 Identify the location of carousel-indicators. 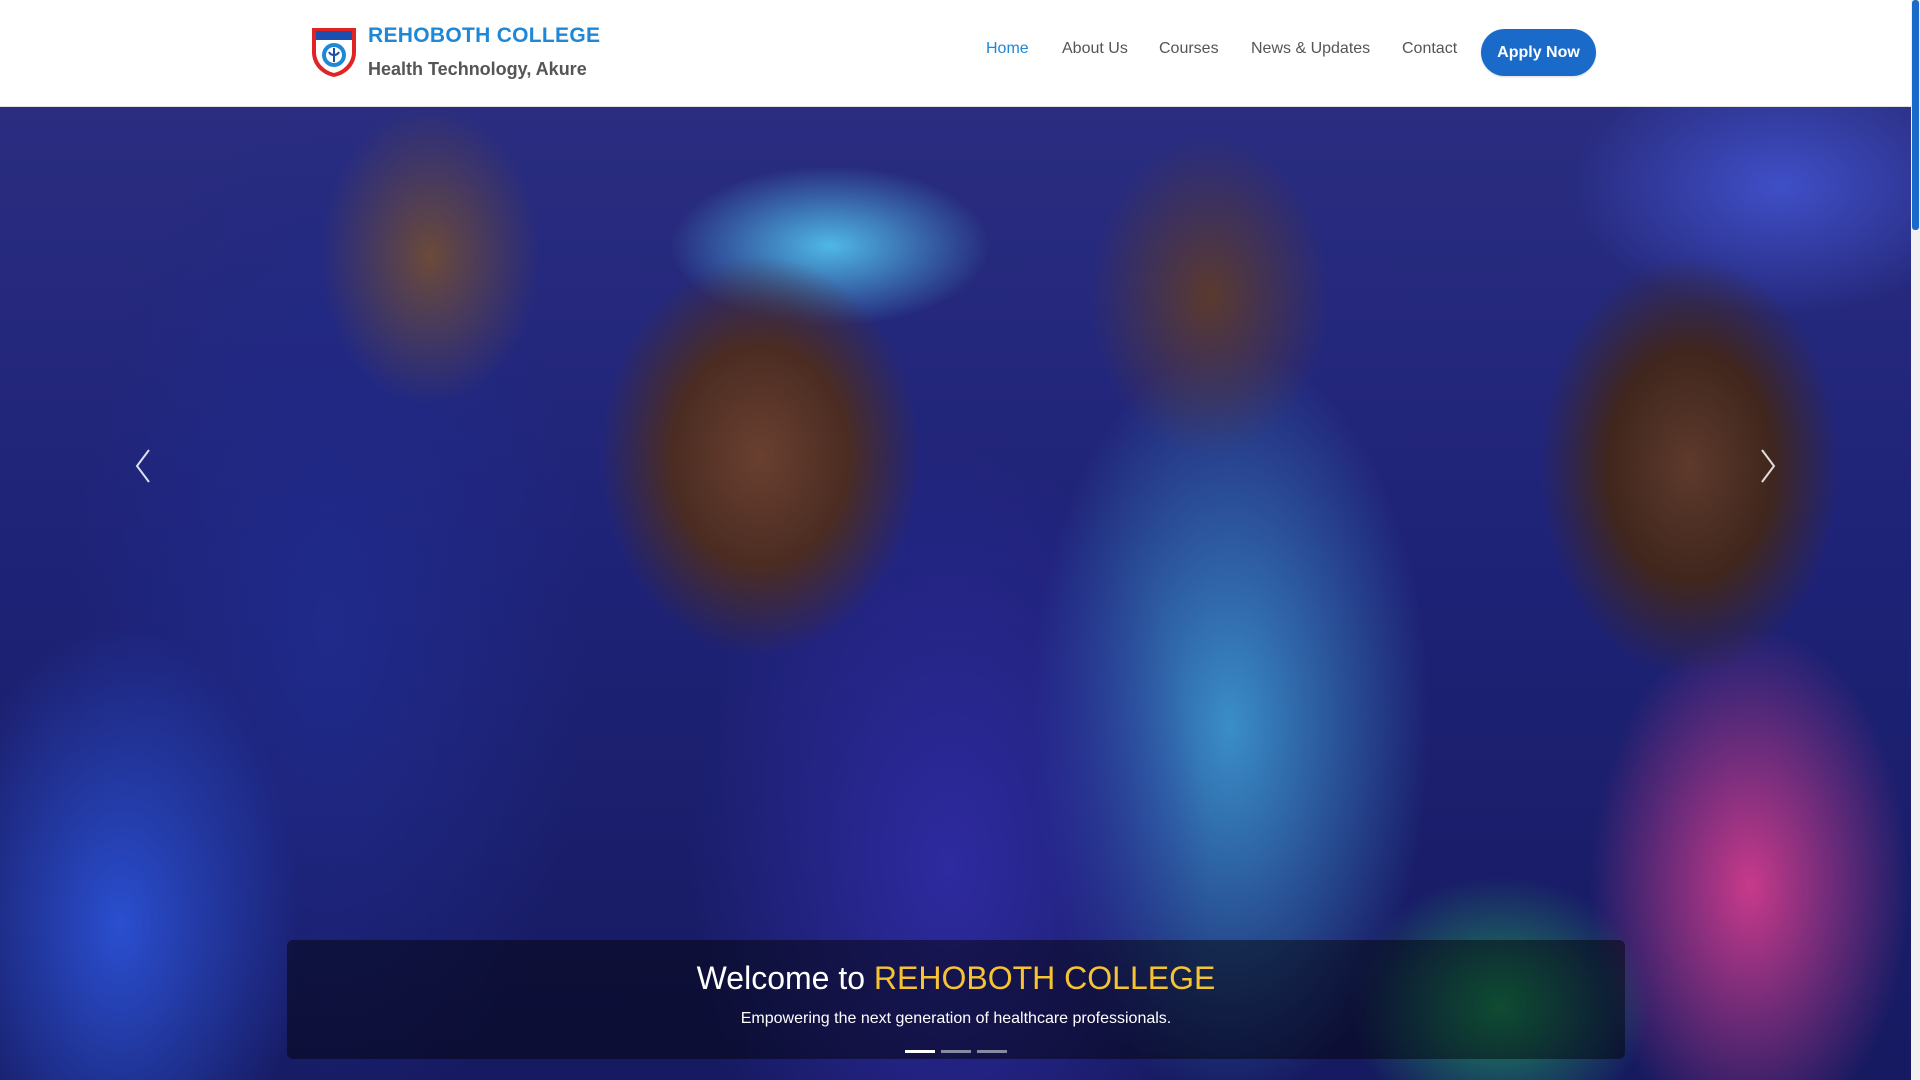
(960, 1052).